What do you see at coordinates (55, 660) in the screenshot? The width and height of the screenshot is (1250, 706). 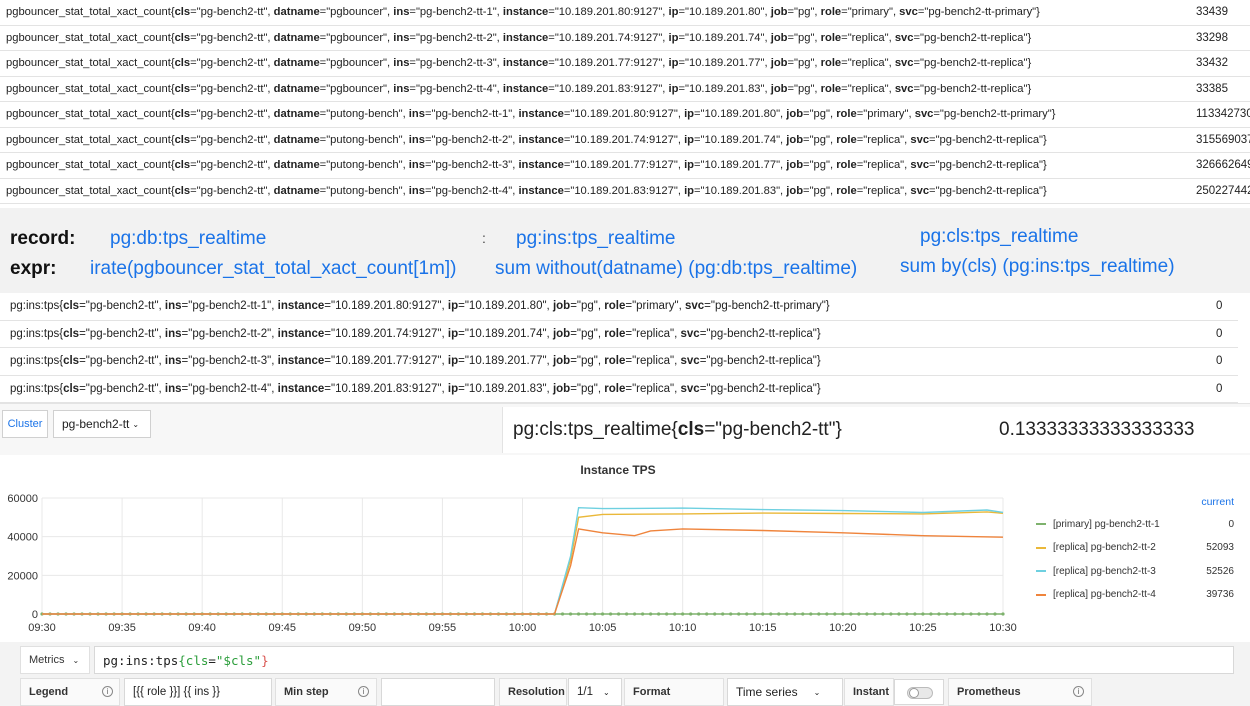 I see `metrics-dropdown: Metrics ⌄` at bounding box center [55, 660].